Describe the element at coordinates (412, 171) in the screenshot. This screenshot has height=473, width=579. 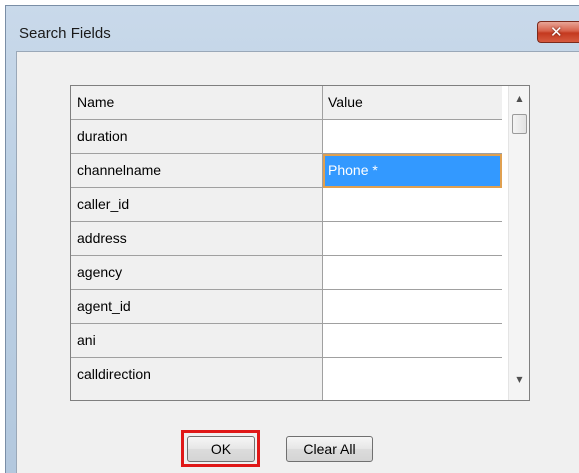
I see `field-value-cell-selected: Phone *` at that location.